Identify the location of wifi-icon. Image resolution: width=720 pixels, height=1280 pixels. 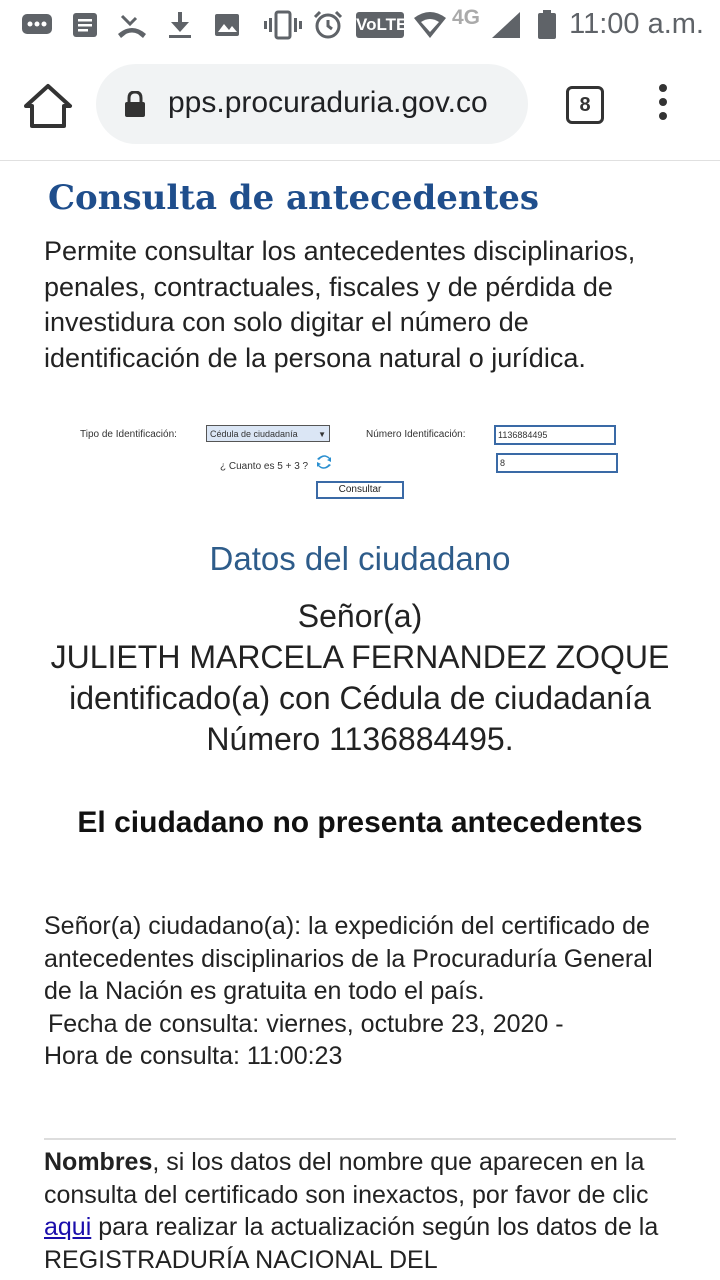
(430, 25).